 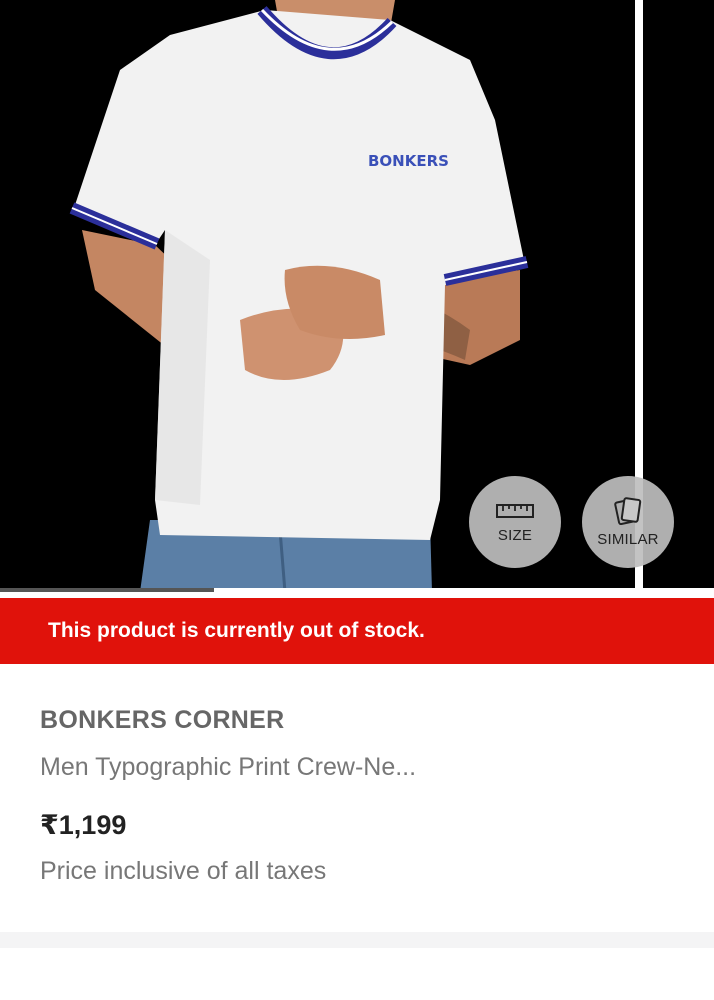 What do you see at coordinates (515, 522) in the screenshot?
I see `size-button: SIZE` at bounding box center [515, 522].